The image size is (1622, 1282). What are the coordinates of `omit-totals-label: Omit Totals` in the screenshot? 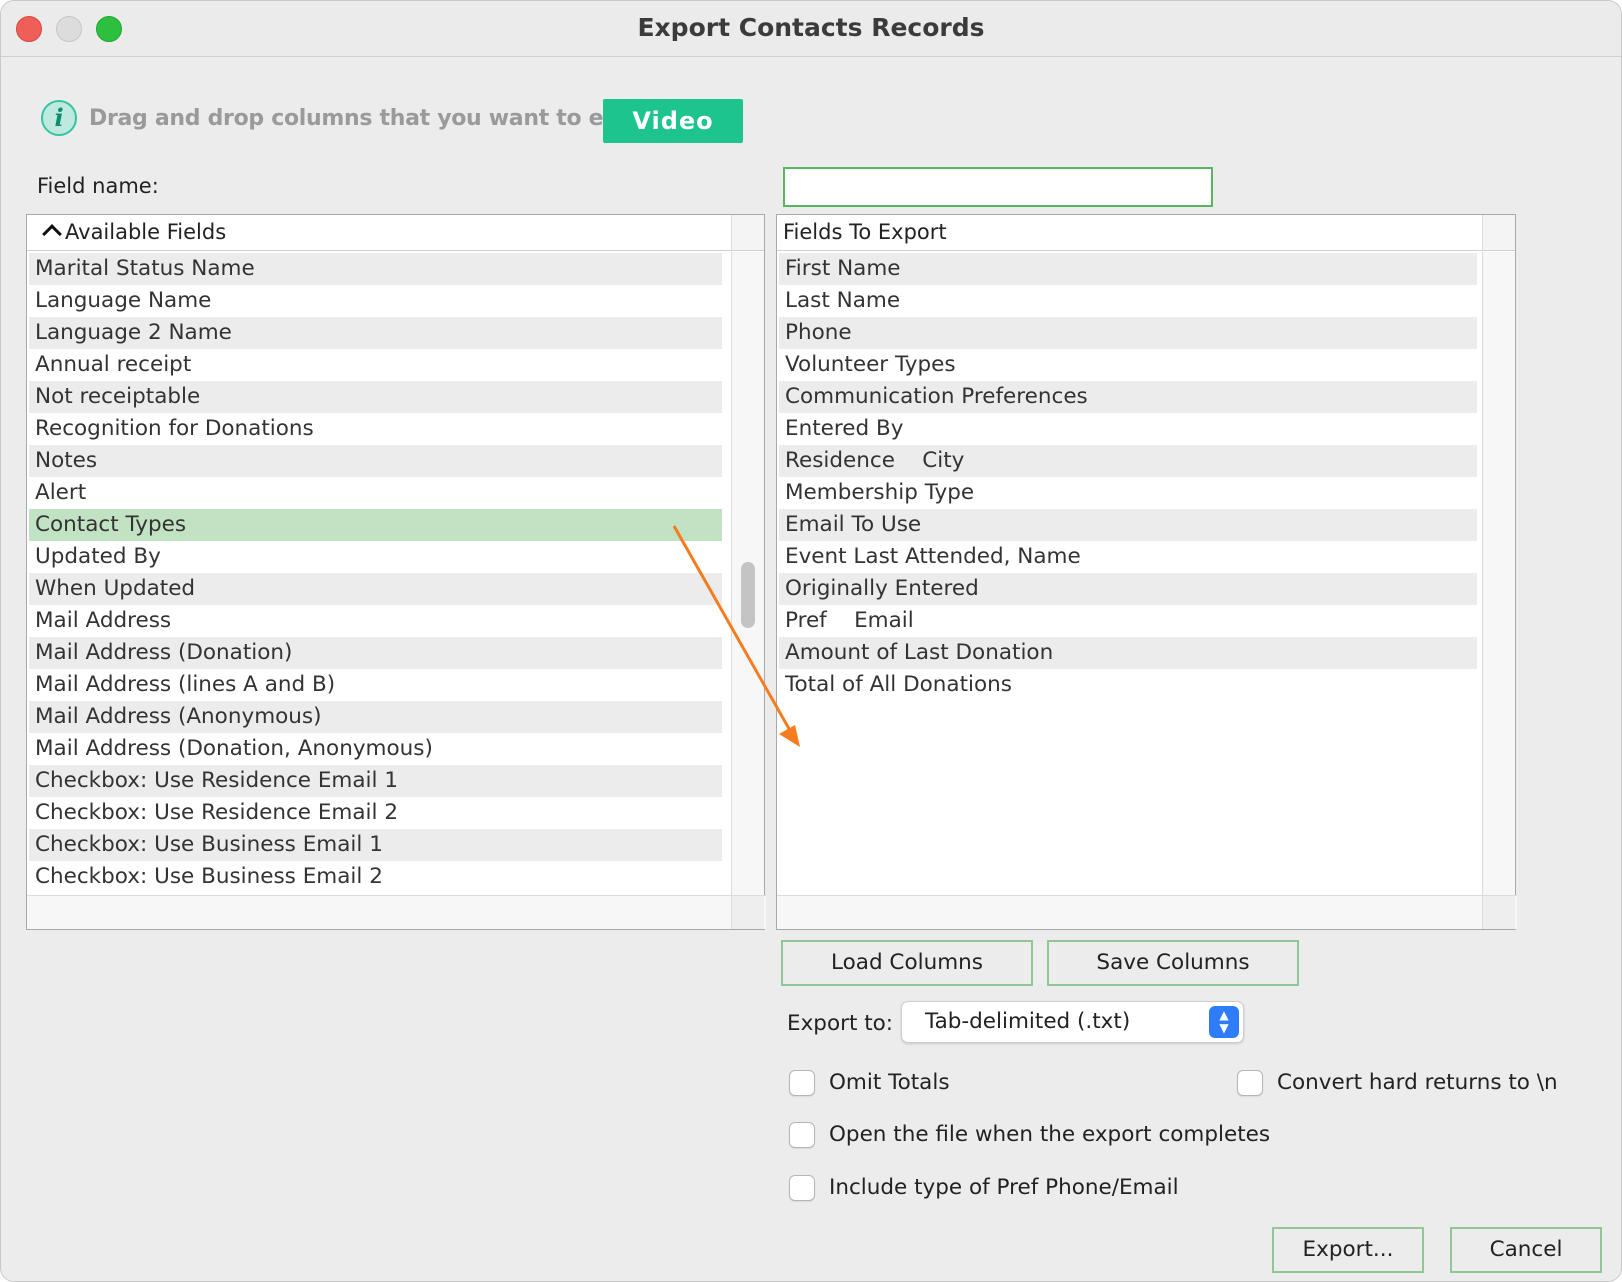 It's located at (889, 1082).